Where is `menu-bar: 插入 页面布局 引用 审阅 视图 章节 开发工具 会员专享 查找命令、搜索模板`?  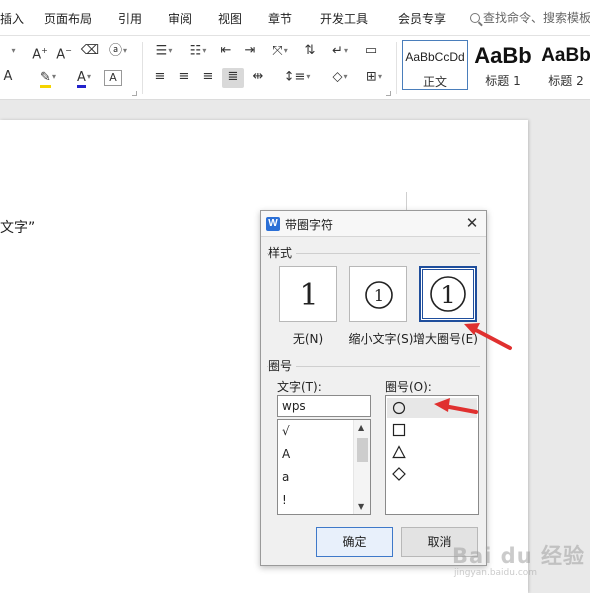
menu-bar: 插入 页面布局 引用 审阅 视图 章节 开发工具 会员专享 查找命令、搜索模板 is located at coordinates (295, 18).